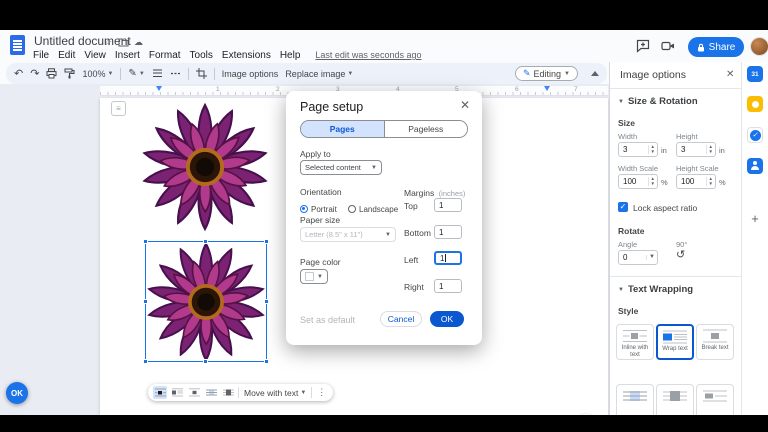 This screenshot has height=432, width=768. I want to click on document-title: Untitled document, so click(82, 41).